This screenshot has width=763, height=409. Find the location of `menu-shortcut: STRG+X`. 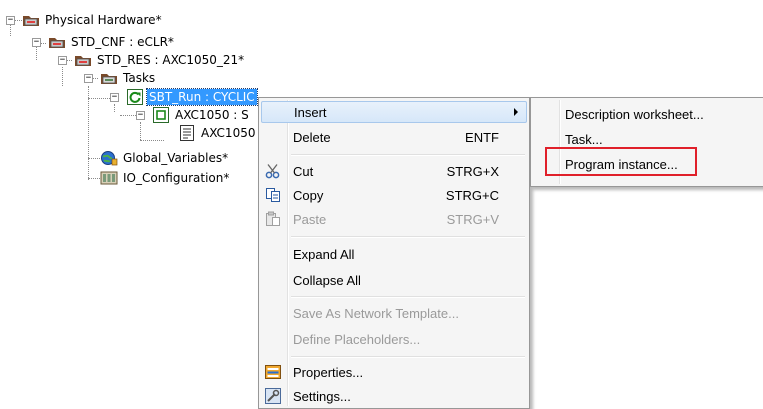

menu-shortcut: STRG+X is located at coordinates (472, 171).